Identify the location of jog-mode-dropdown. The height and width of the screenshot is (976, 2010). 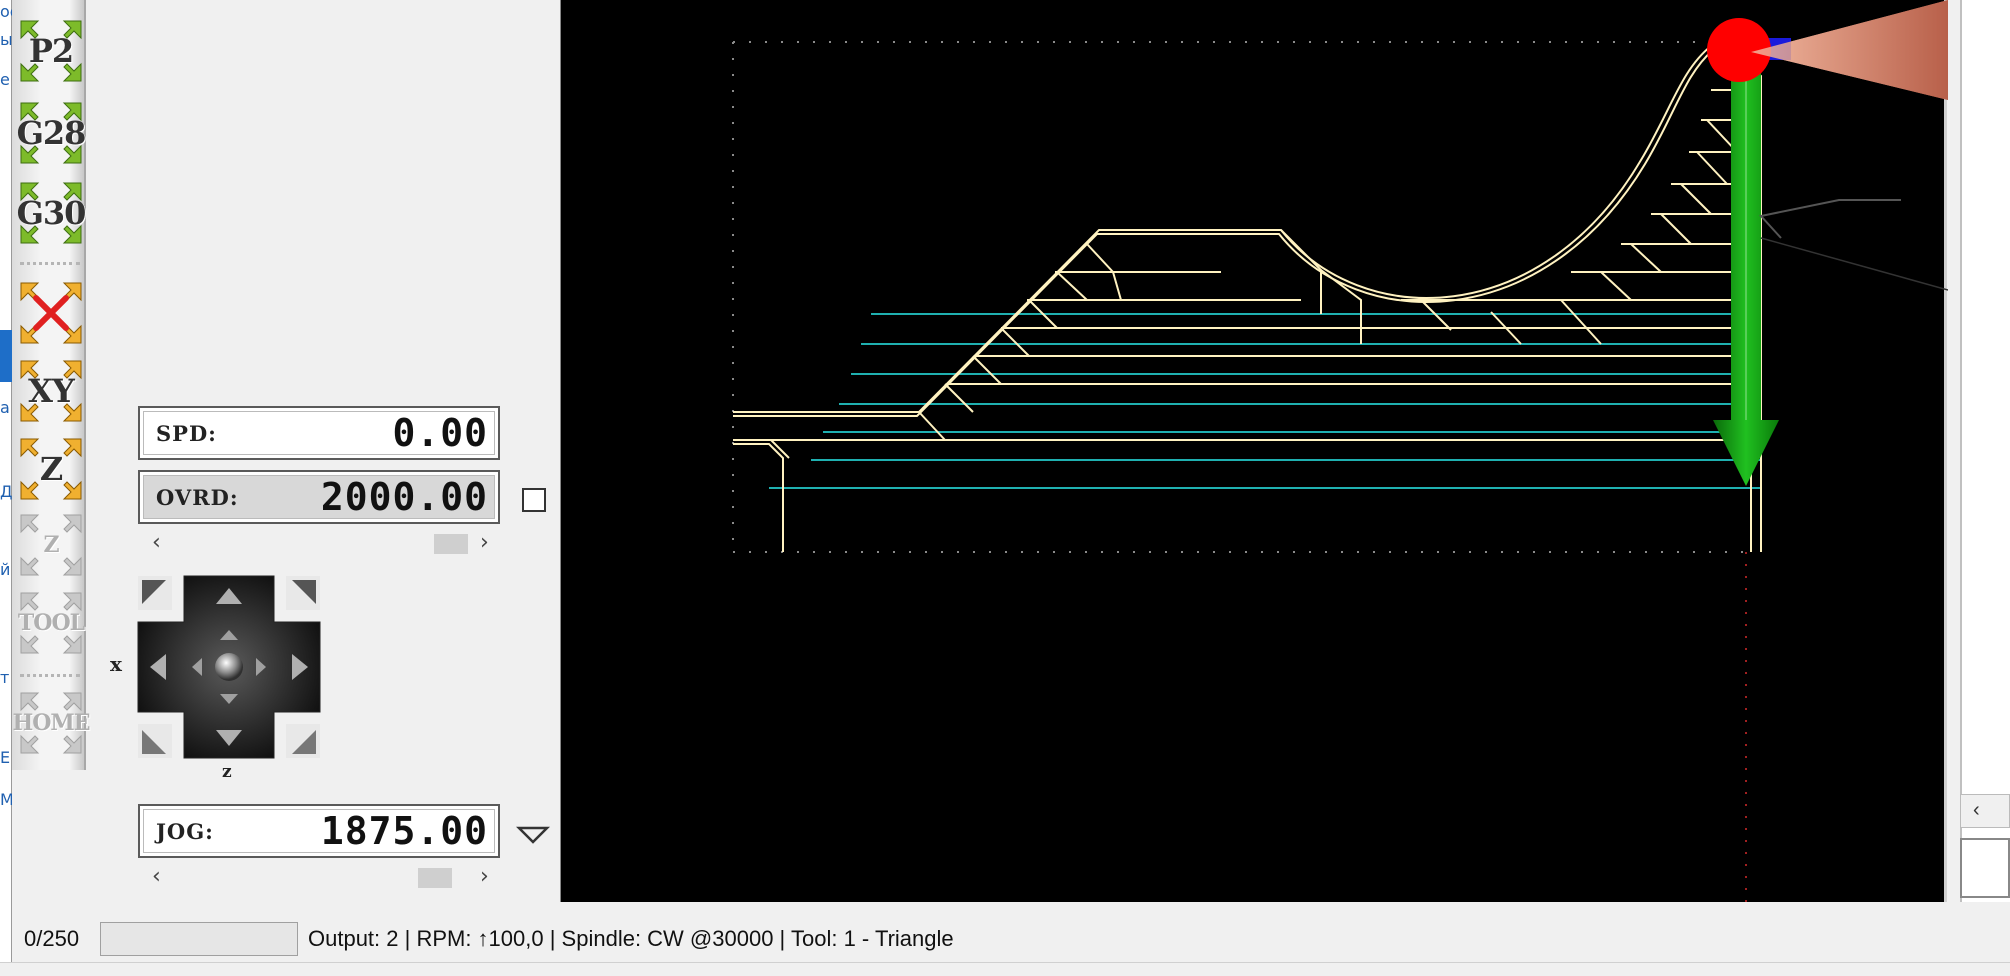
(533, 835).